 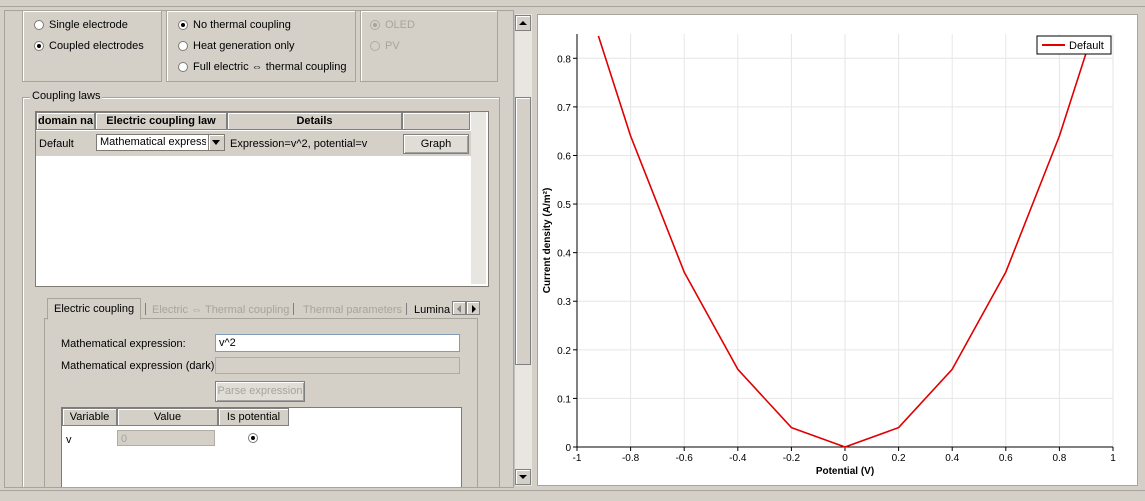 I want to click on parse-expression-button: Parse expression, so click(x=260, y=391).